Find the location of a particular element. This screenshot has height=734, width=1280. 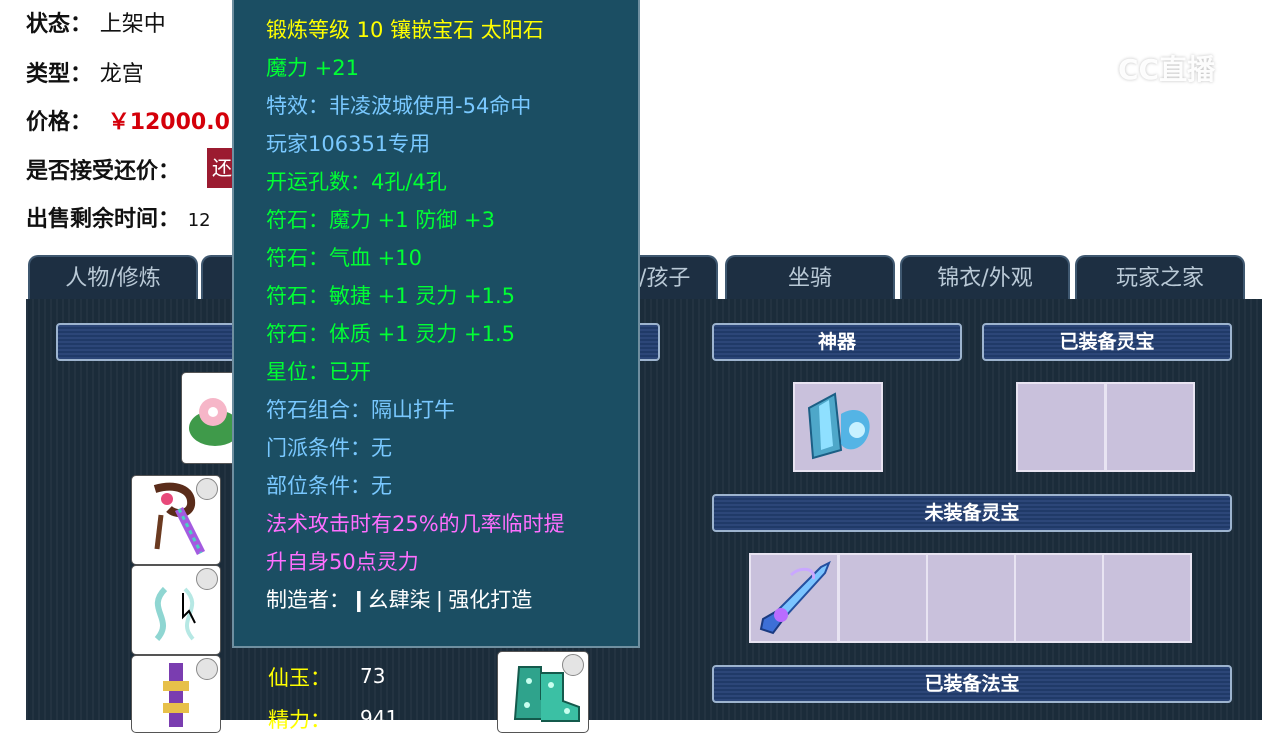

equipped-lingbao-header: 已装备灵宝 is located at coordinates (1107, 342).